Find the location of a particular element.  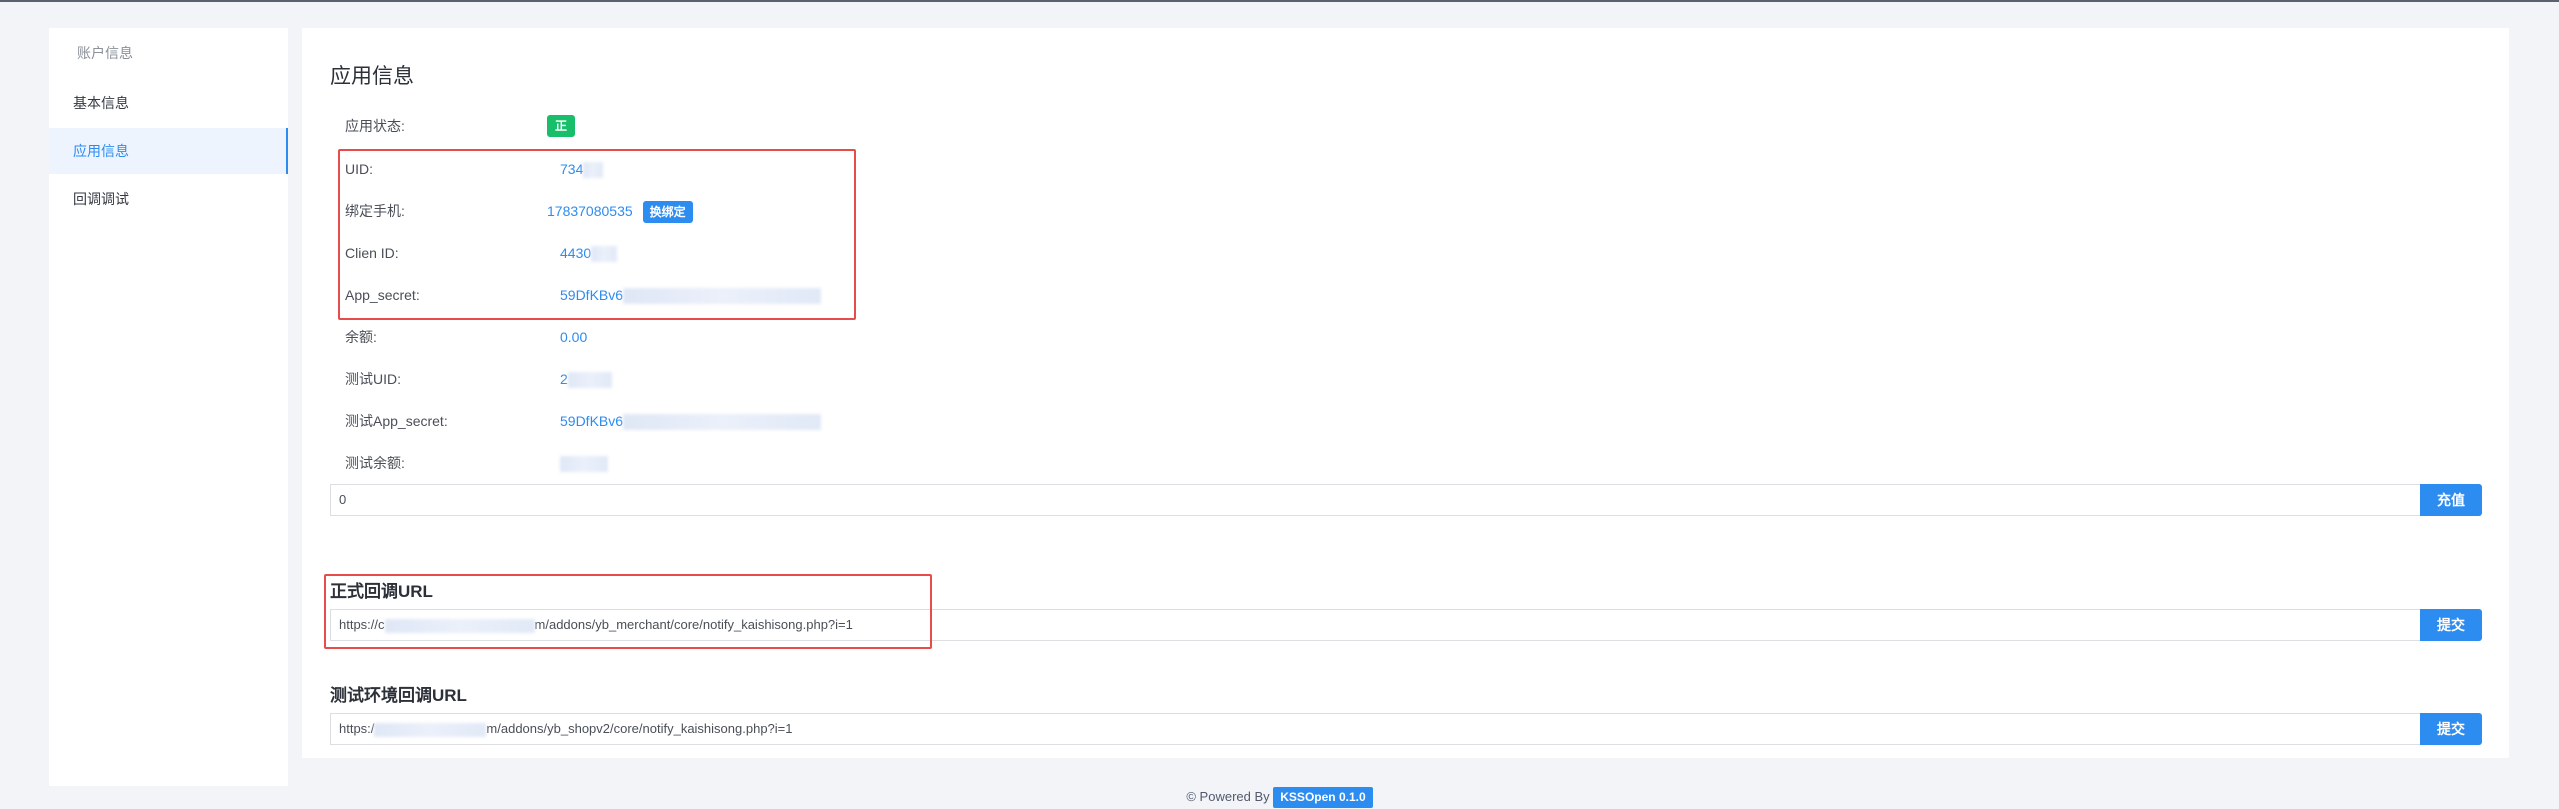

sidebar: 账户信息 基本信息 应用信息 回调调试 is located at coordinates (168, 407).